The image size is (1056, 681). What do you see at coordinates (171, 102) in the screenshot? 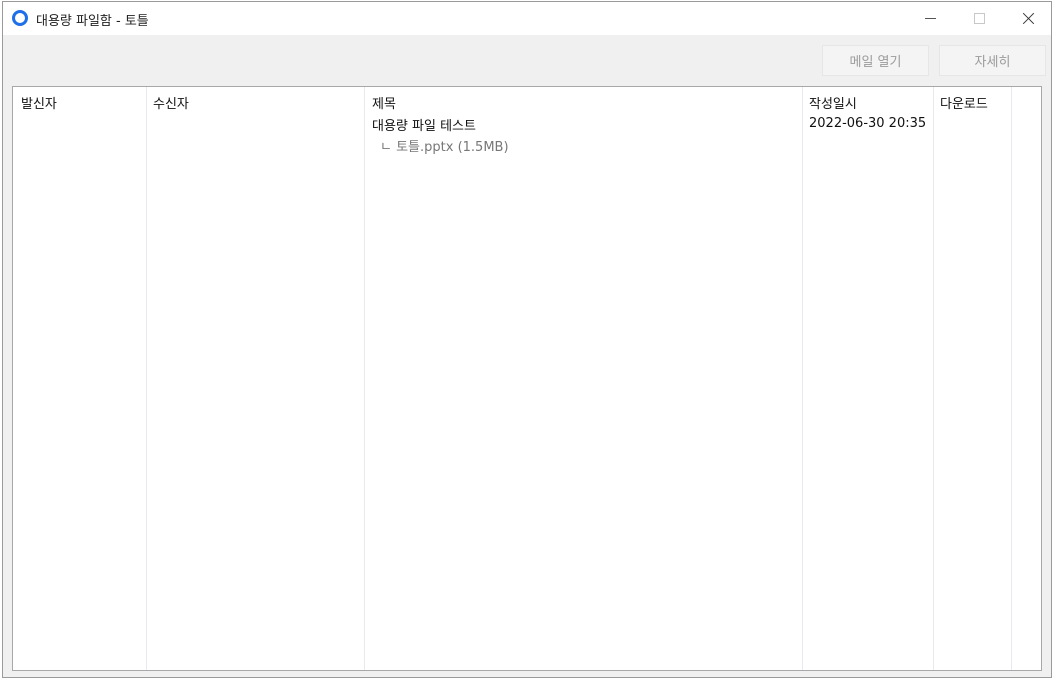
I see `column-header-recipient: 수신자` at bounding box center [171, 102].